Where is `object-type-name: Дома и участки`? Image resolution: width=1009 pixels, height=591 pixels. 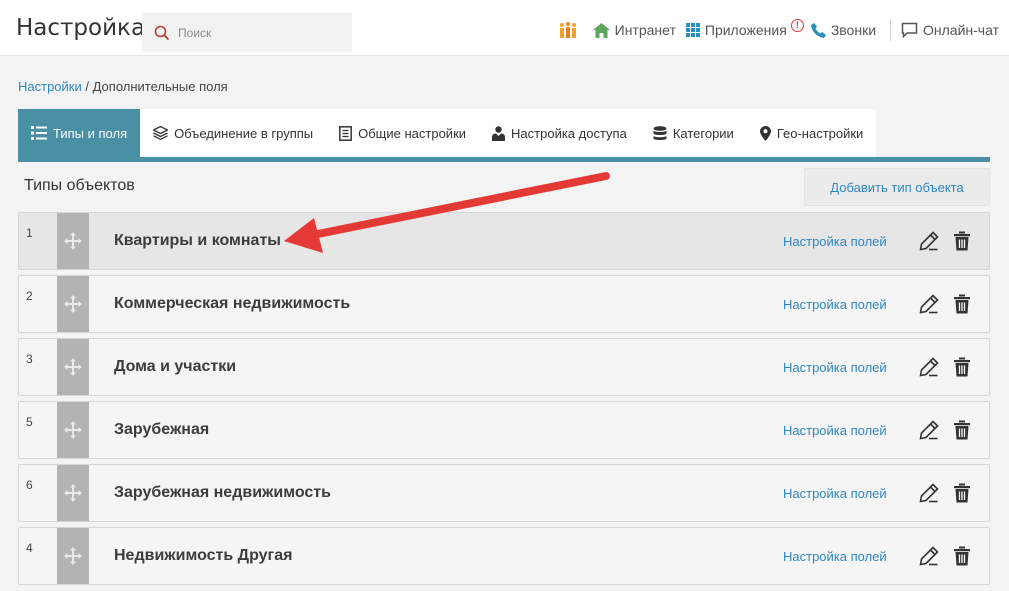
object-type-name: Дома и участки is located at coordinates (175, 366).